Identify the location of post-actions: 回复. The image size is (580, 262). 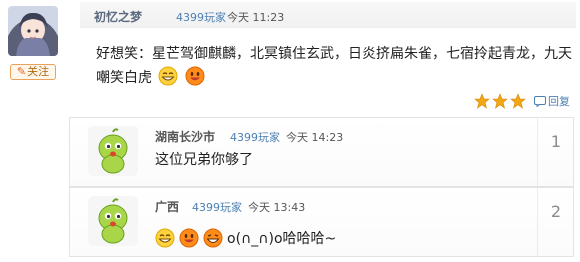
(522, 101).